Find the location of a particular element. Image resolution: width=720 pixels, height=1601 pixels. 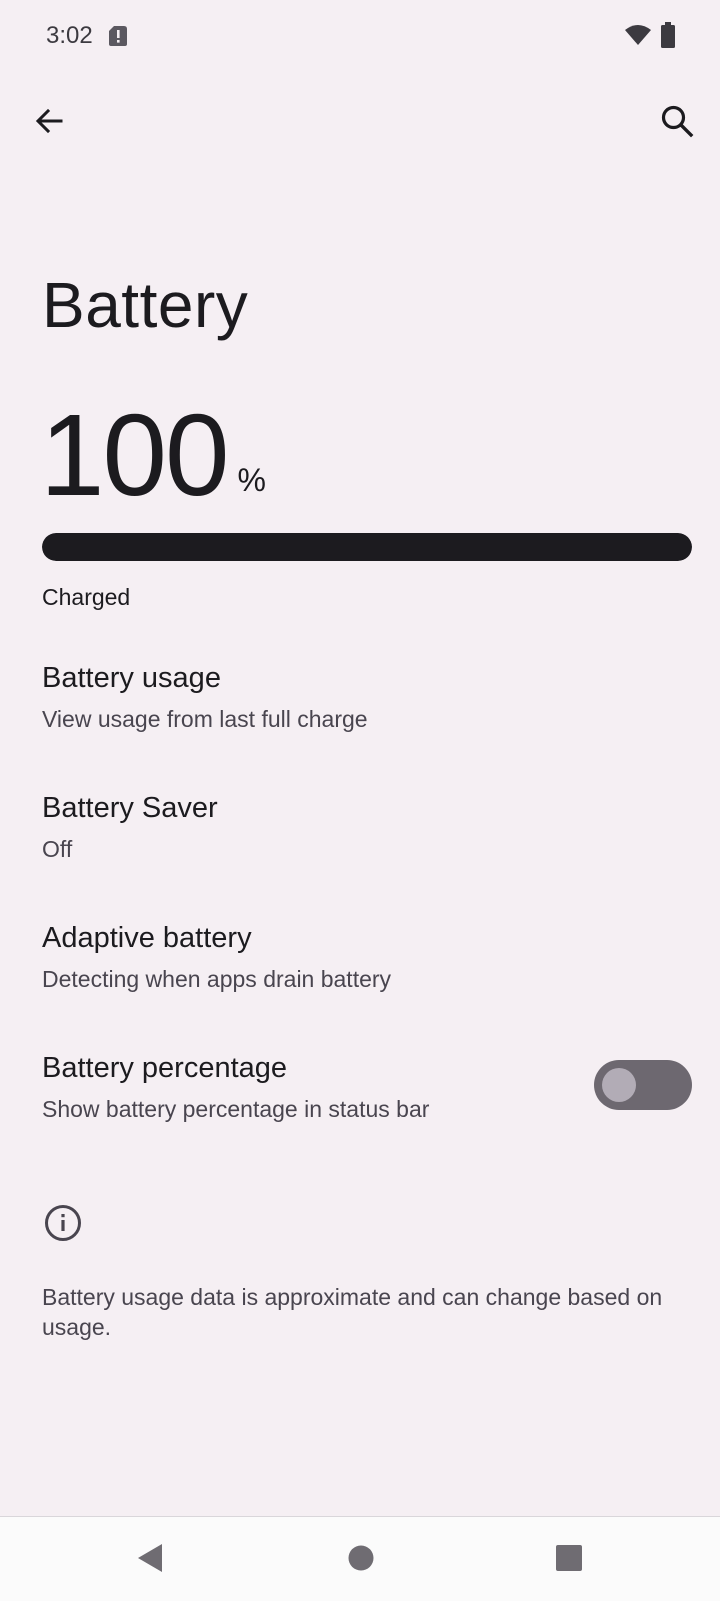

battery-level-value: 100 is located at coordinates (135, 455).